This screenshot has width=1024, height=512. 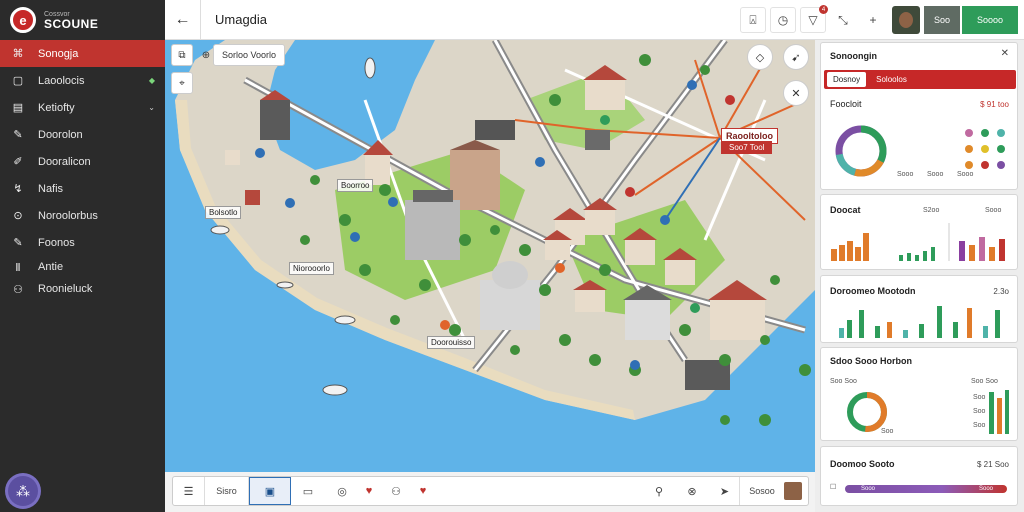 I want to click on progress-label-left: Sooo, so click(x=868, y=489).